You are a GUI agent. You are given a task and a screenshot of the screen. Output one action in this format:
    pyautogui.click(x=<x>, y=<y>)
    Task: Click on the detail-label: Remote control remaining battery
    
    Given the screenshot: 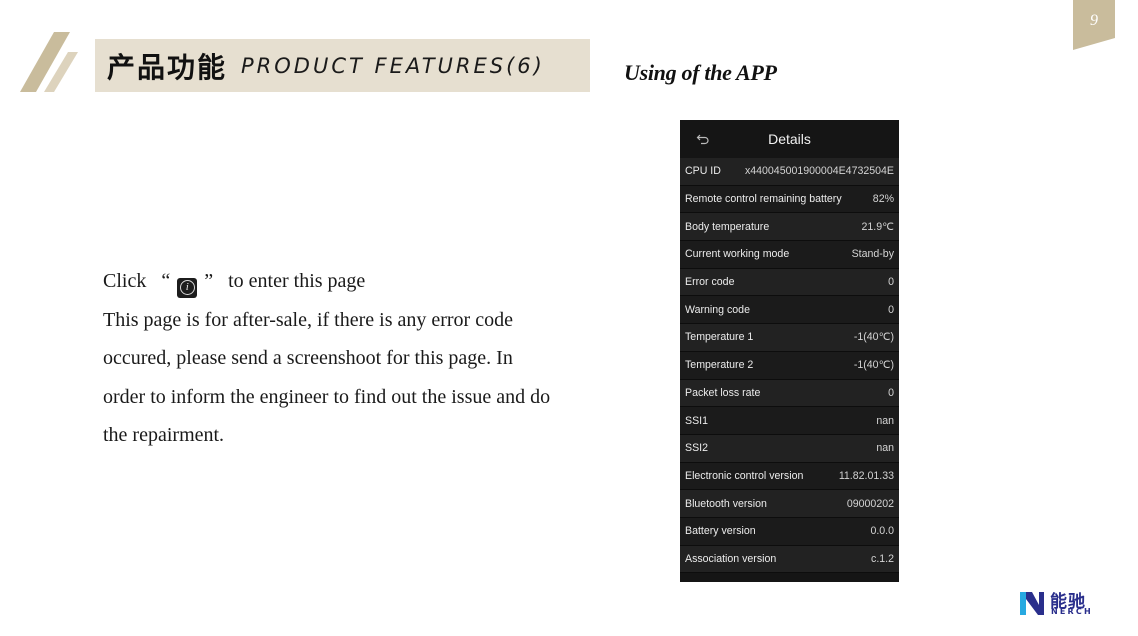 What is the action you would take?
    pyautogui.click(x=763, y=199)
    